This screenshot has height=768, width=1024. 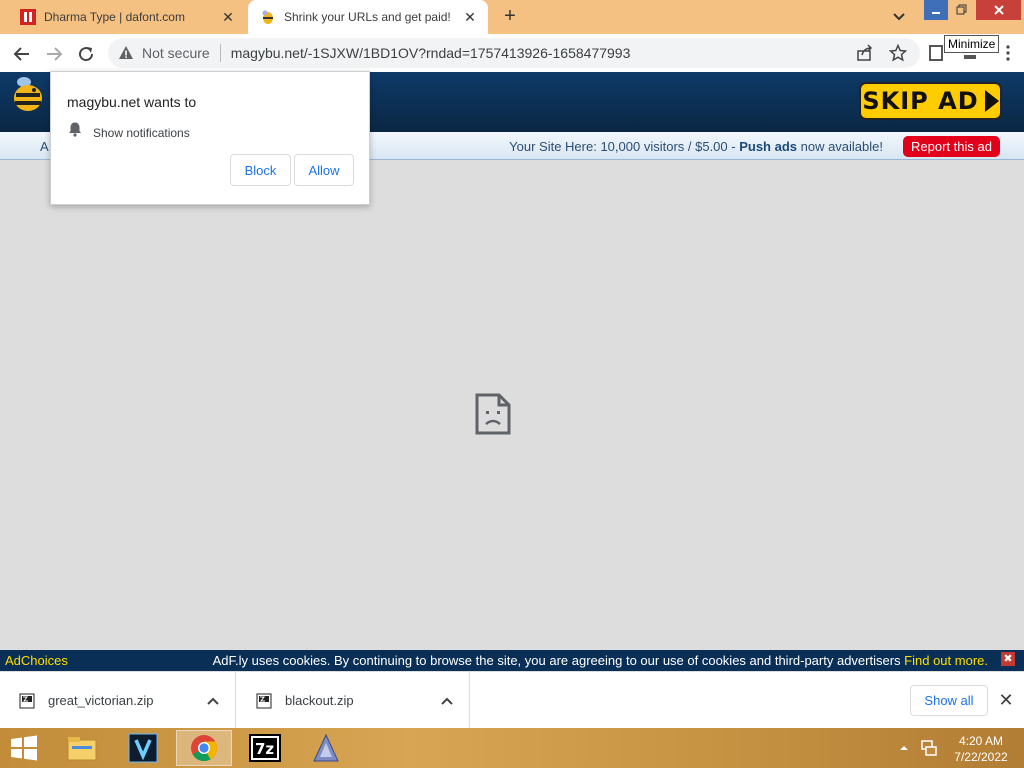 I want to click on allow-button: Allow, so click(x=324, y=170).